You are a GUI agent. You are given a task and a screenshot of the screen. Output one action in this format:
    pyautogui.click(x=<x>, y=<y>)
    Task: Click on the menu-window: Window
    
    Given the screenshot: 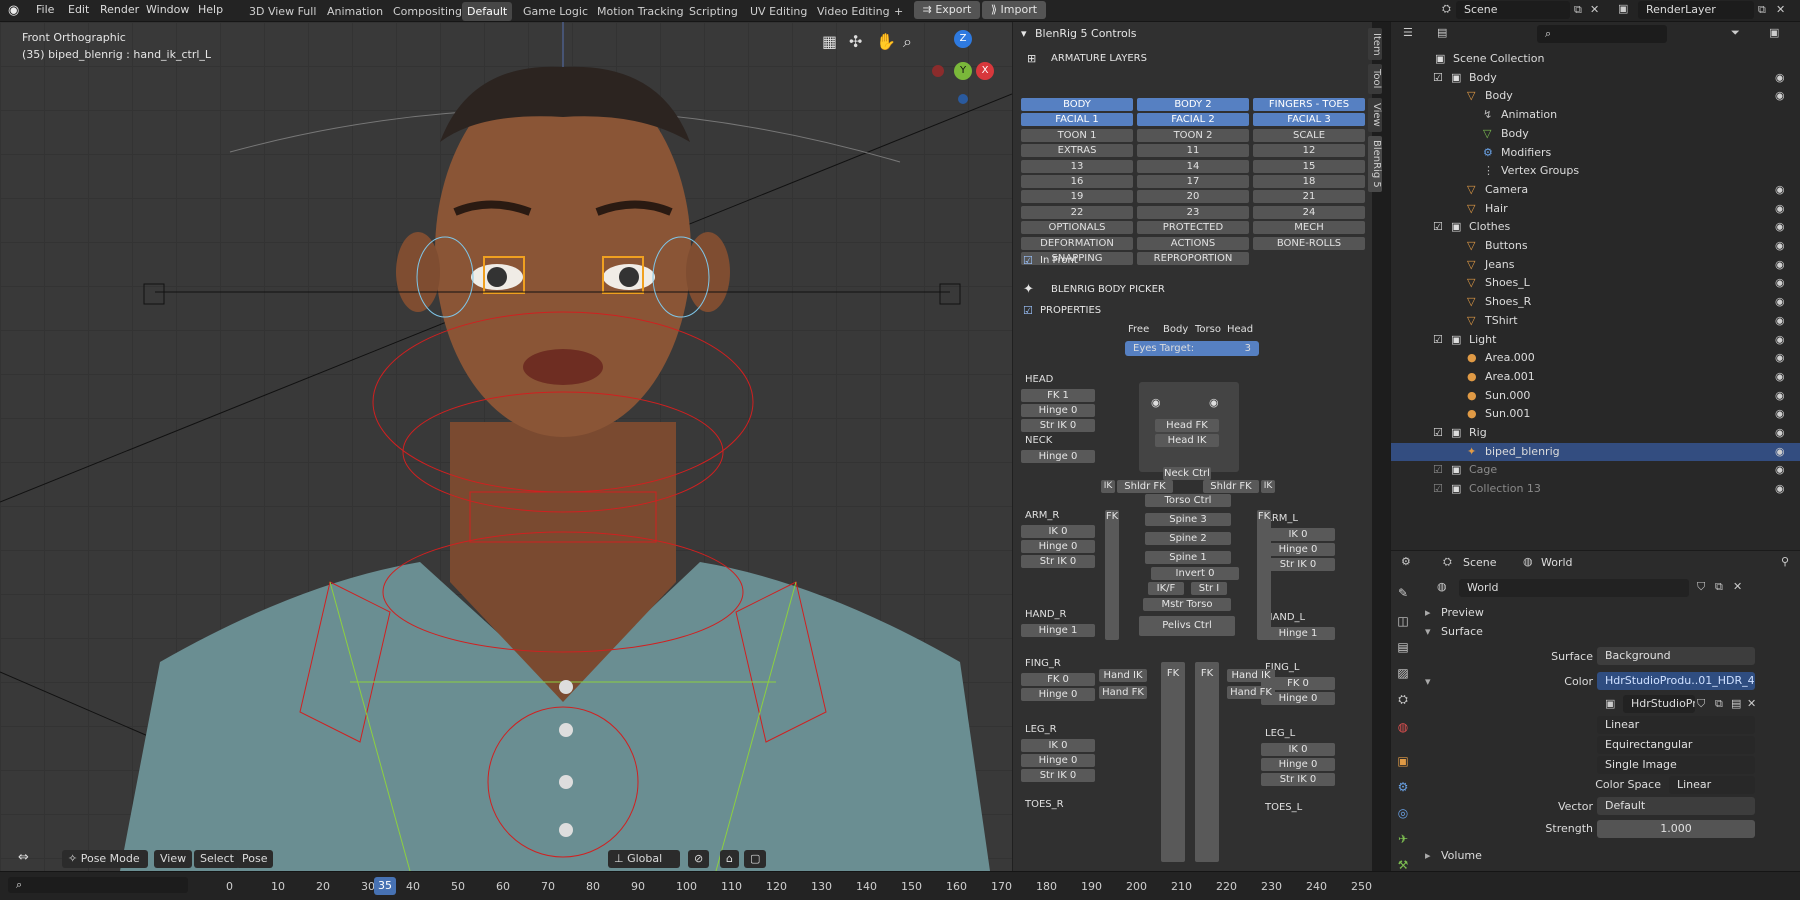 What is the action you would take?
    pyautogui.click(x=167, y=9)
    